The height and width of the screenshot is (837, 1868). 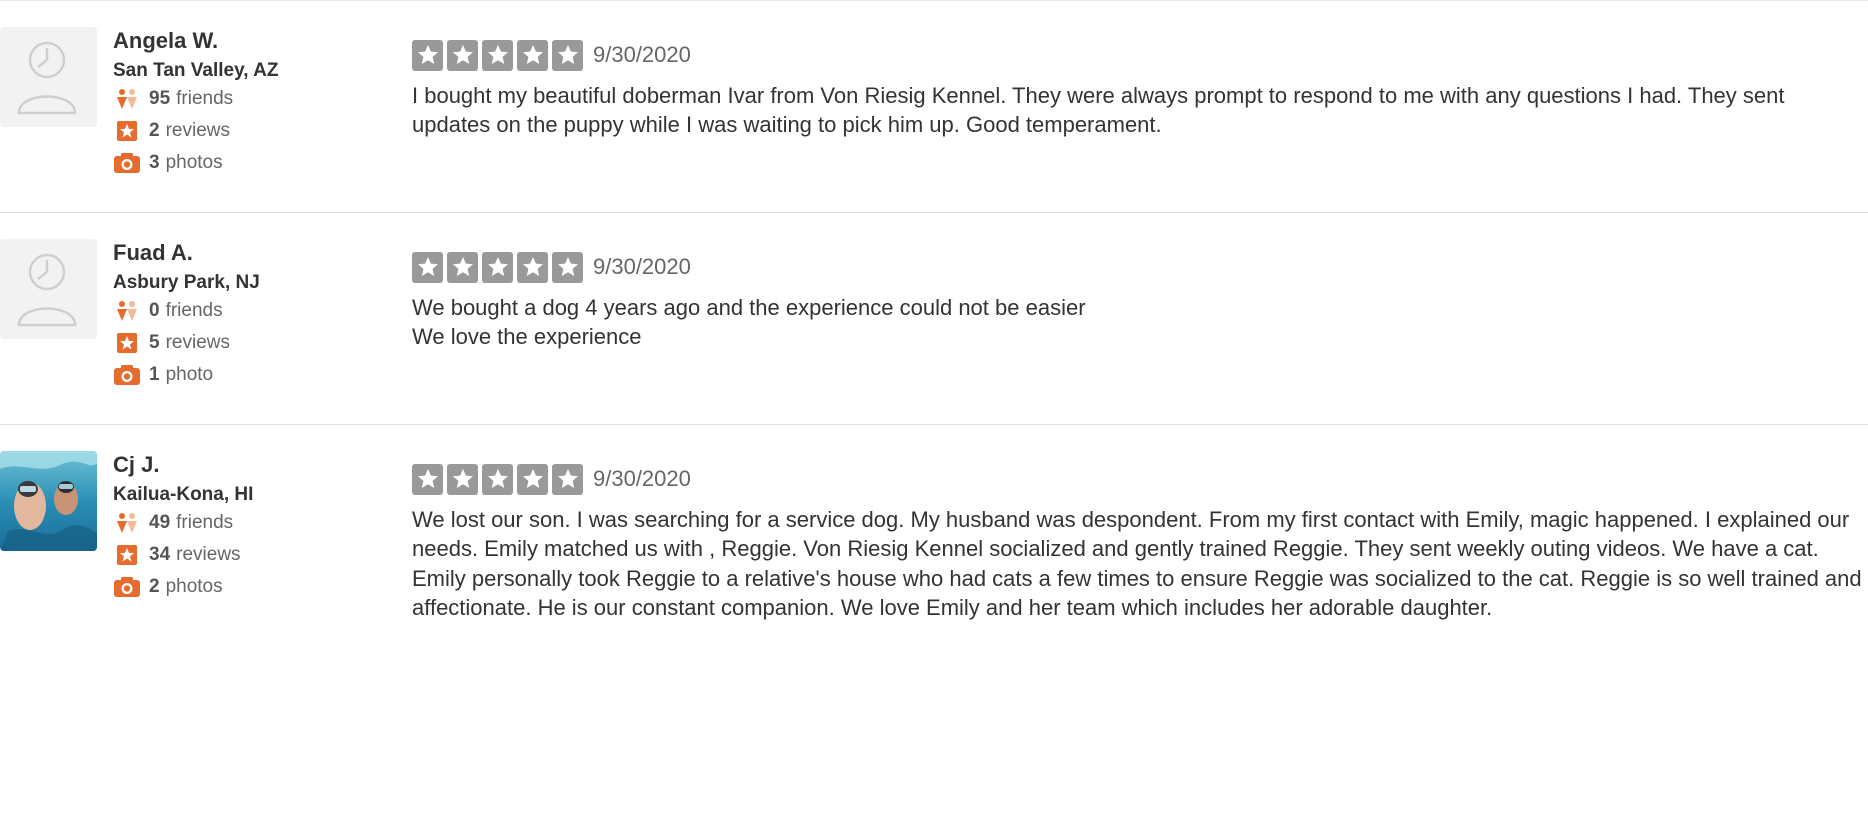 What do you see at coordinates (248, 523) in the screenshot?
I see `friends-stat: 49 friends` at bounding box center [248, 523].